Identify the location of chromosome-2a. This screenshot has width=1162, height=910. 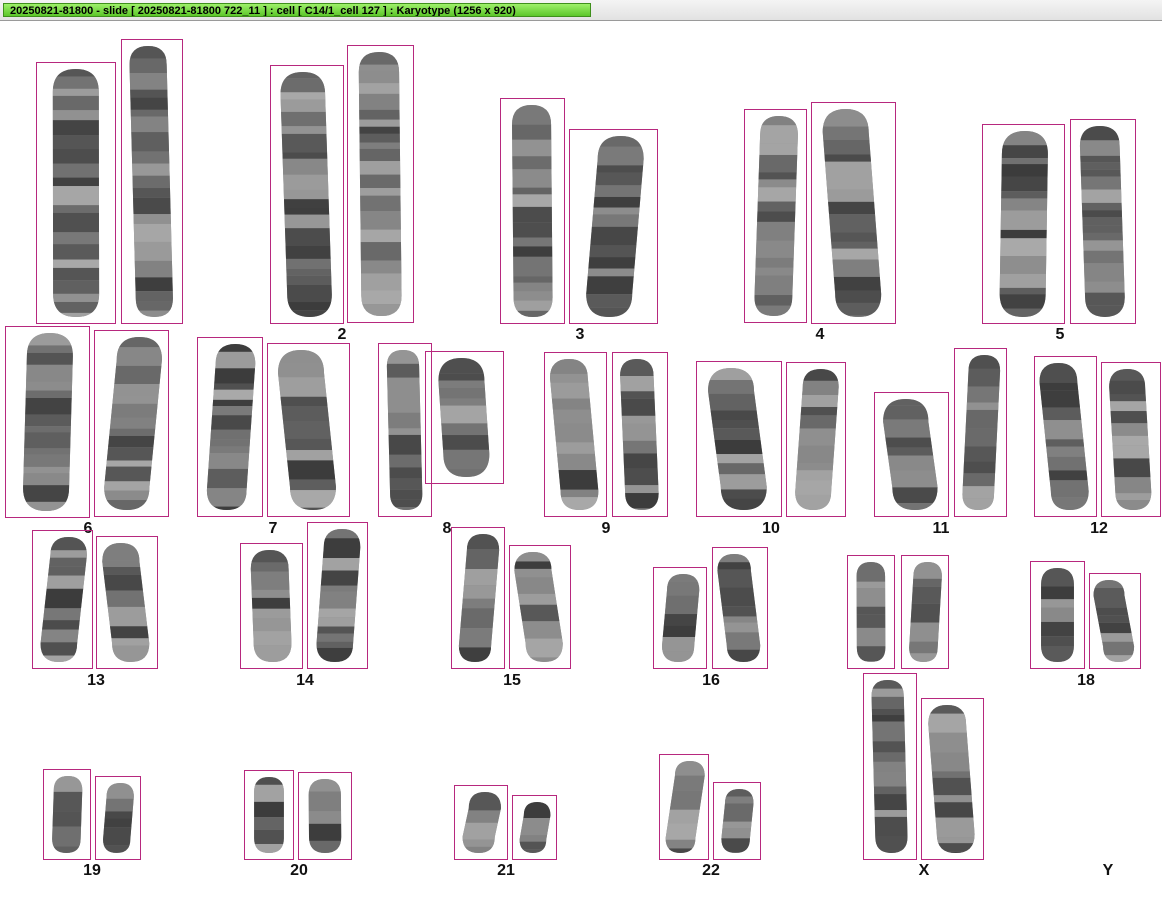
(307, 194).